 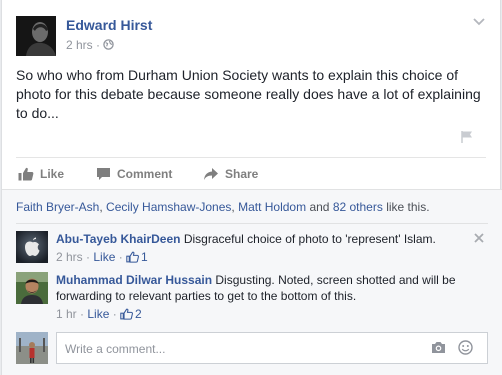 What do you see at coordinates (251, 34) in the screenshot?
I see `post-header: Edward Hirst 2 hrs ·` at bounding box center [251, 34].